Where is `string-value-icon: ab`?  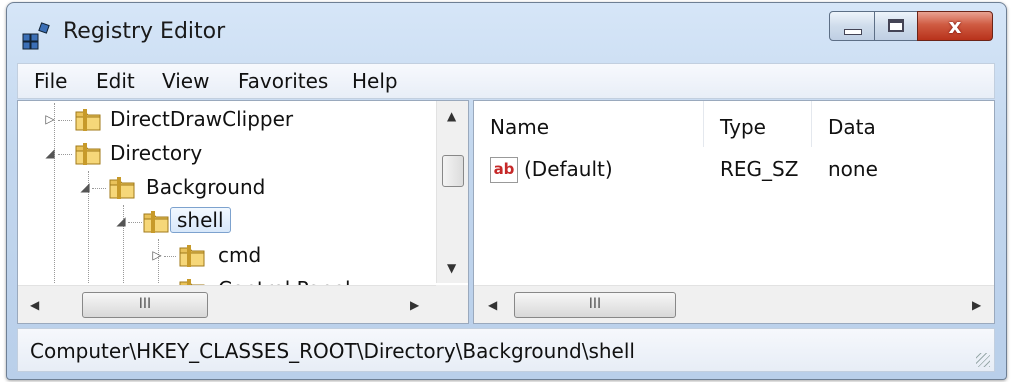 string-value-icon: ab is located at coordinates (504, 170).